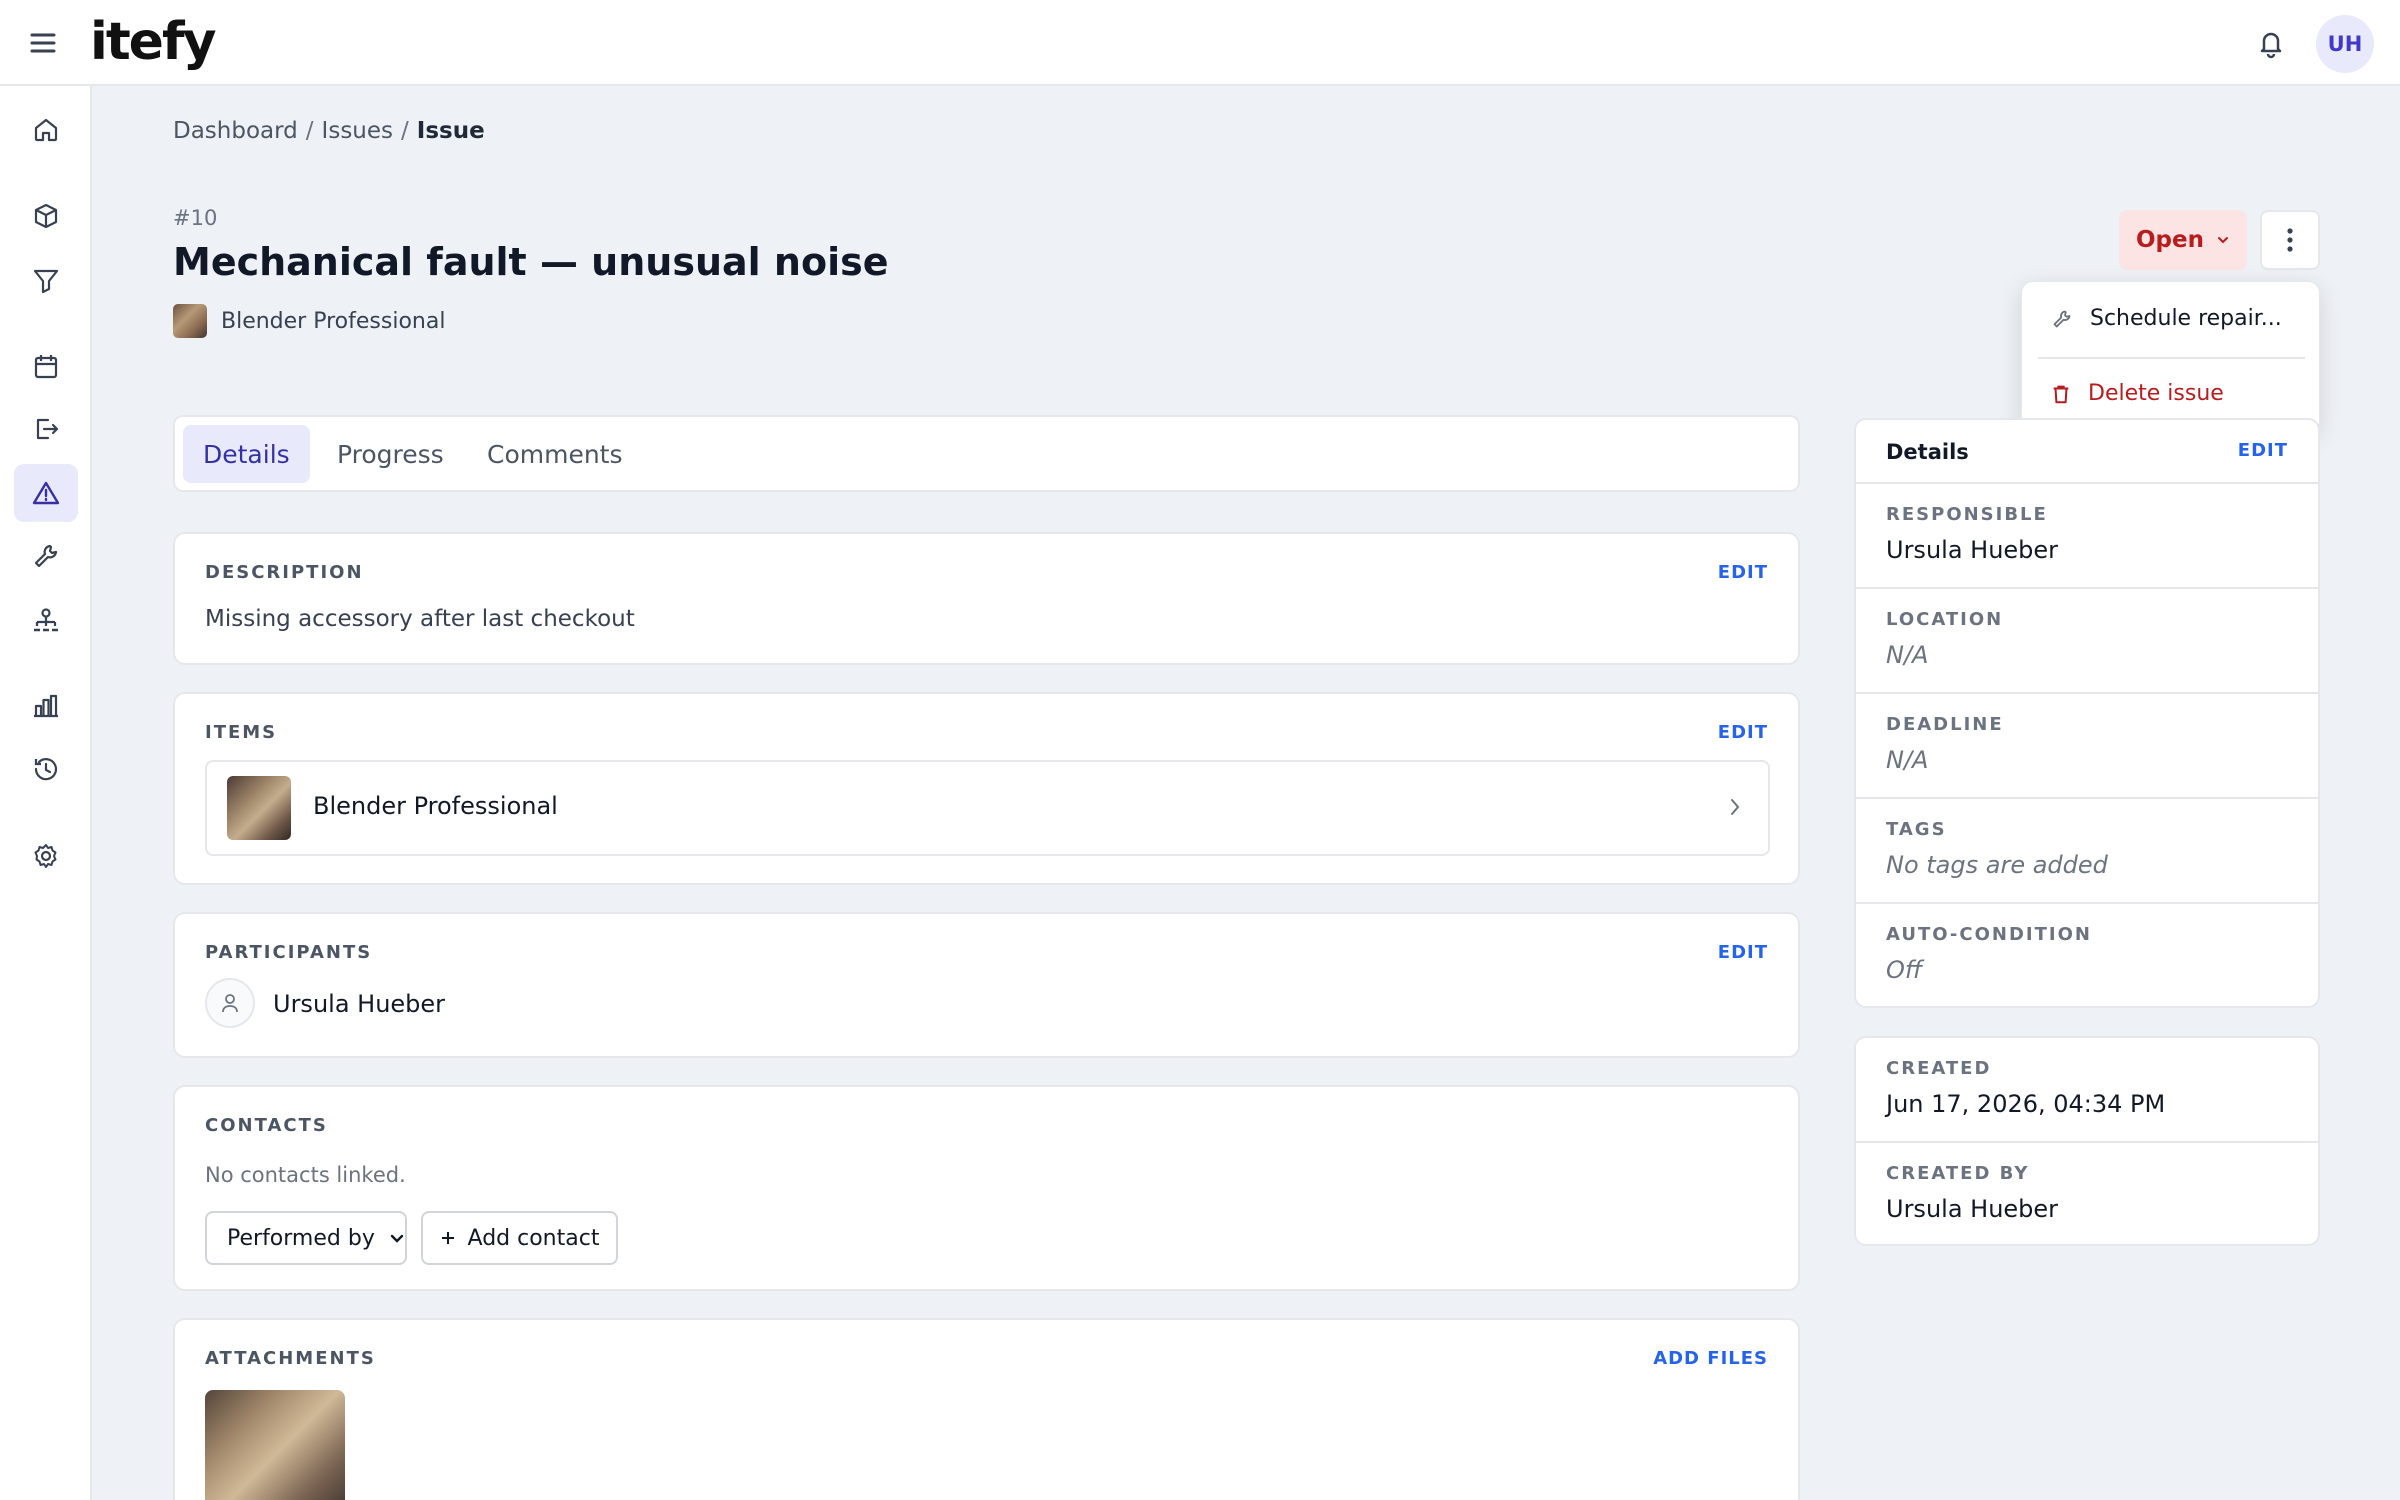  What do you see at coordinates (420, 619) in the screenshot?
I see `description-text: Missing accessory after last checkout` at bounding box center [420, 619].